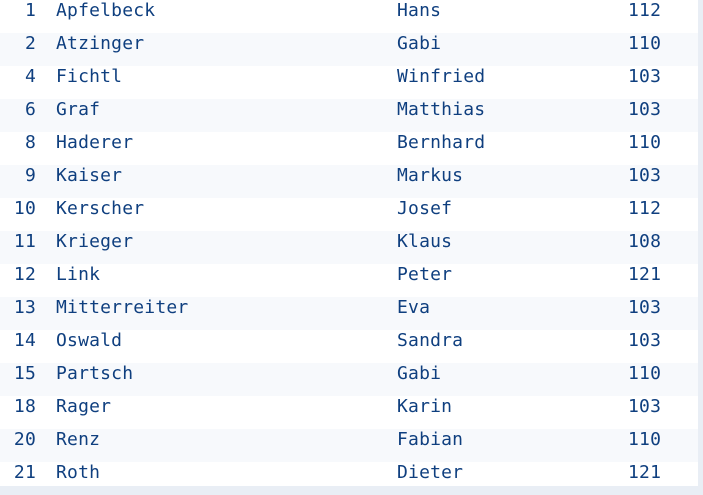 This screenshot has width=703, height=495. Describe the element at coordinates (30, 76) in the screenshot. I see `id-cell: 4` at that location.